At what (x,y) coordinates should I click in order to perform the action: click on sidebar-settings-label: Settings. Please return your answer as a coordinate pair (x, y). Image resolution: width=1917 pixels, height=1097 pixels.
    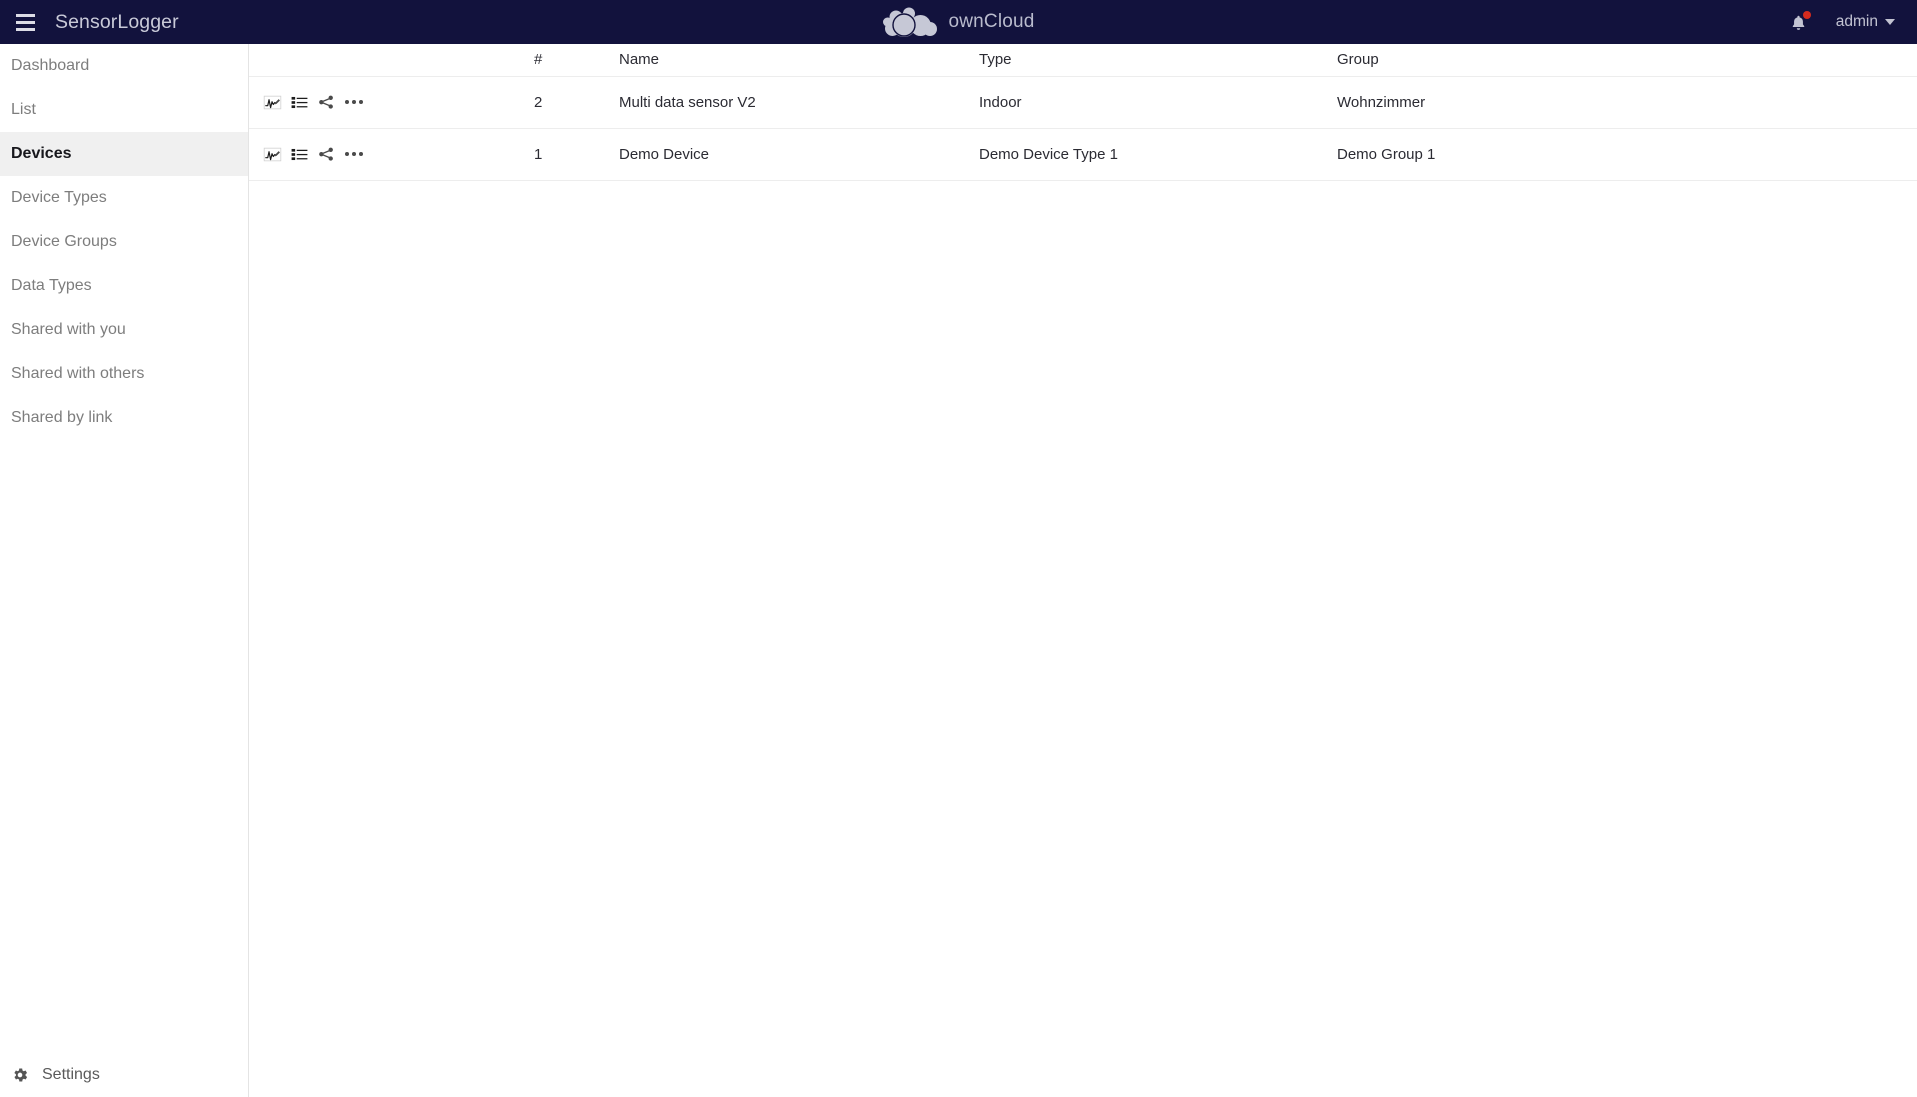
    Looking at the image, I should click on (71, 1074).